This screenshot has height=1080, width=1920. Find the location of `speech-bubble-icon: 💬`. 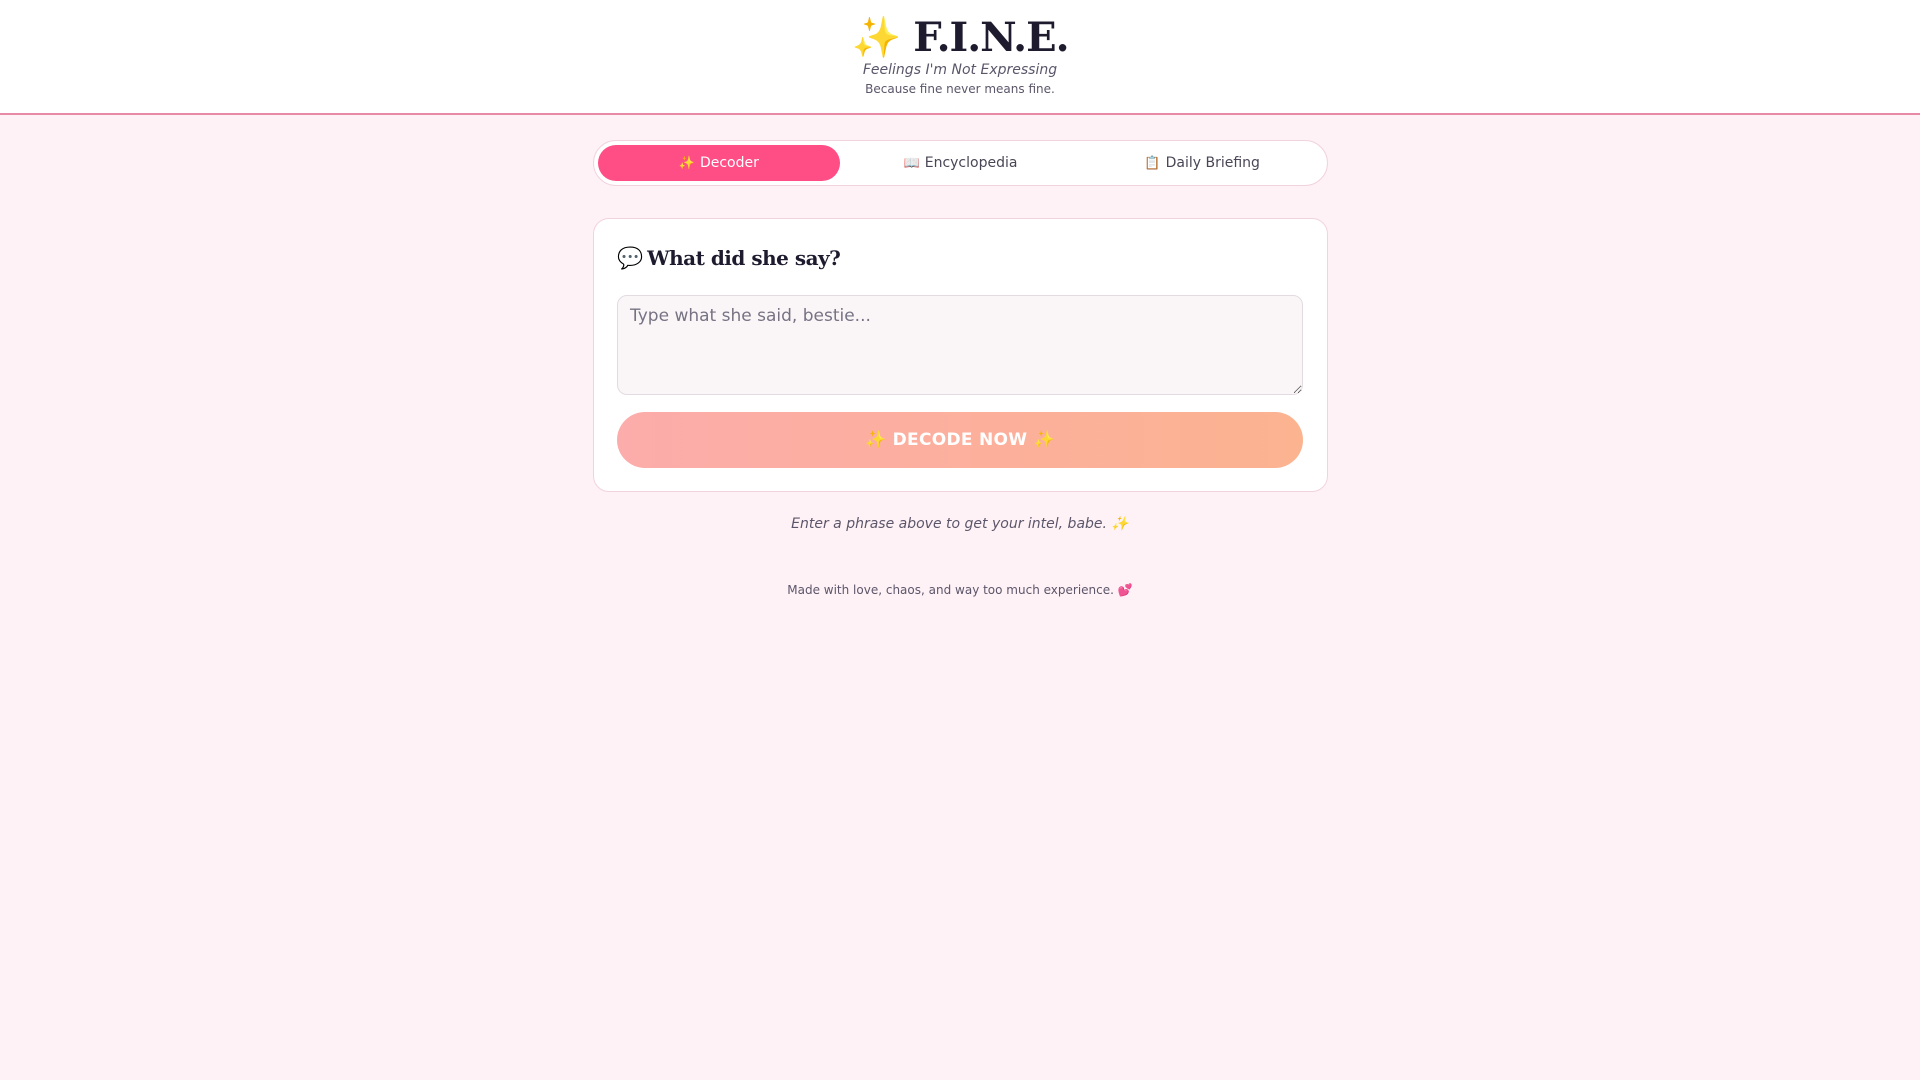

speech-bubble-icon: 💬 is located at coordinates (630, 257).